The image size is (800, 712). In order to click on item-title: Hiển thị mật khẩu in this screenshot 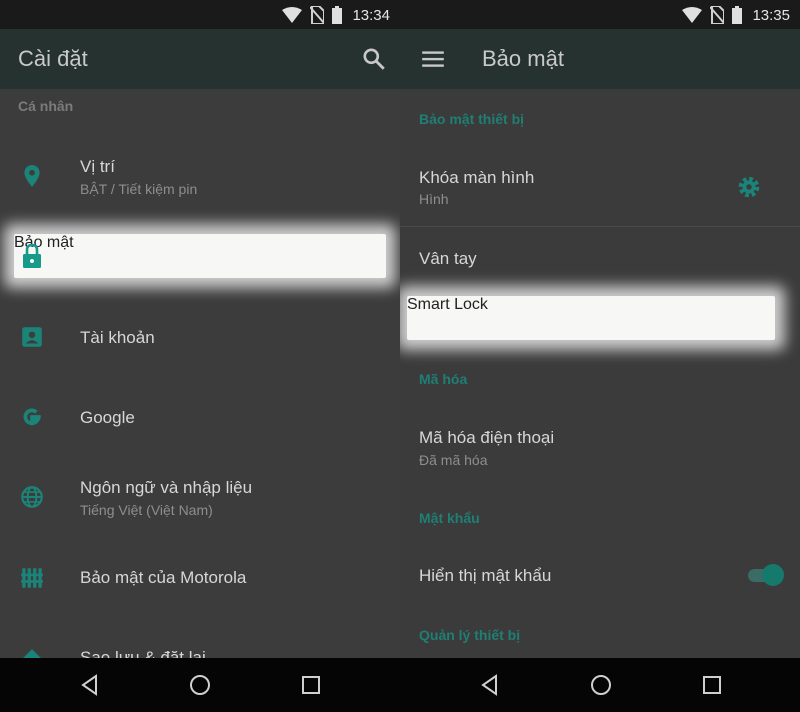, I will do `click(485, 575)`.